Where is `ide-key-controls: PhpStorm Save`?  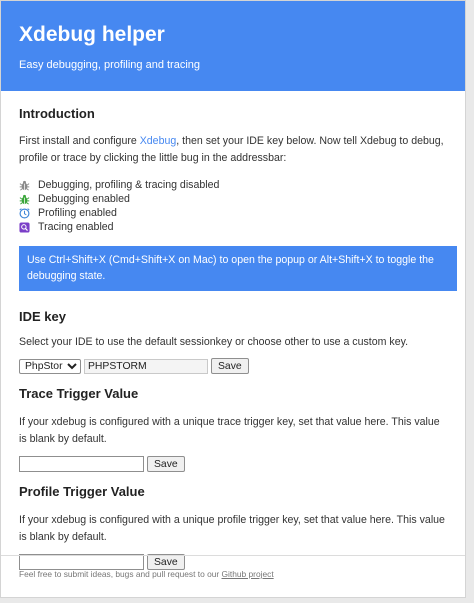 ide-key-controls: PhpStorm Save is located at coordinates (233, 366).